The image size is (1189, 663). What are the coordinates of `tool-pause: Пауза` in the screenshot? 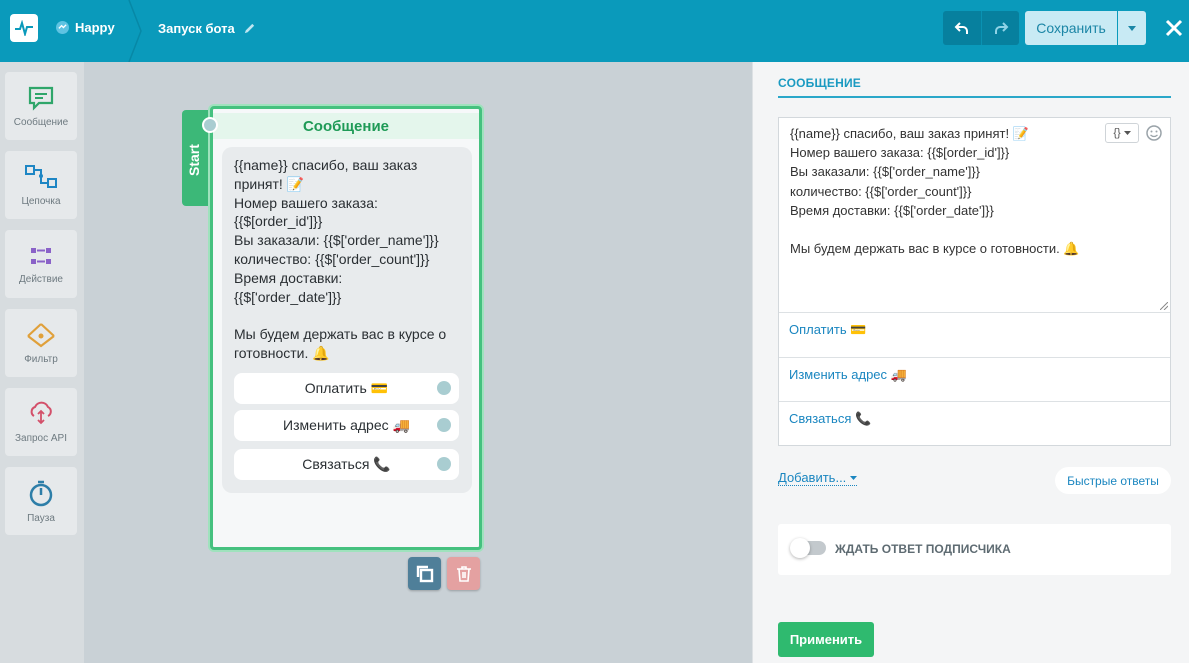 It's located at (41, 501).